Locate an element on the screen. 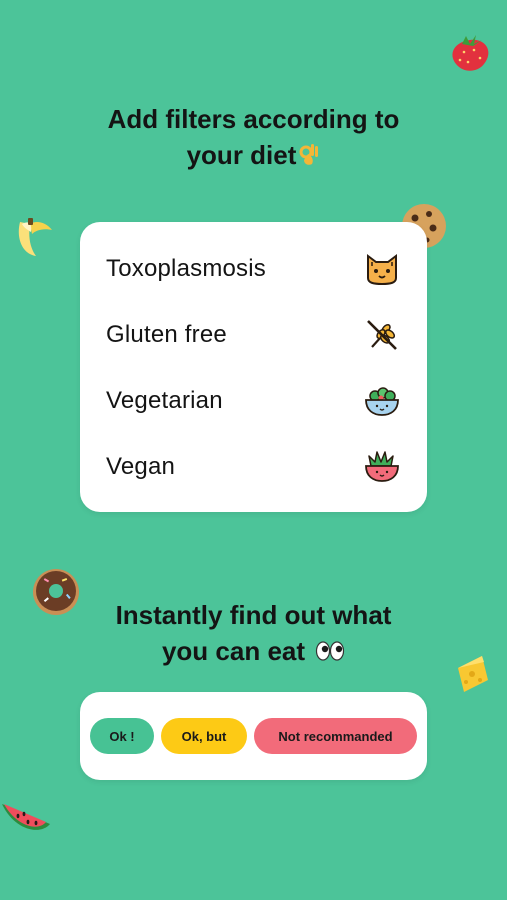  results-title-line1: Instantly find out what is located at coordinates (253, 615).